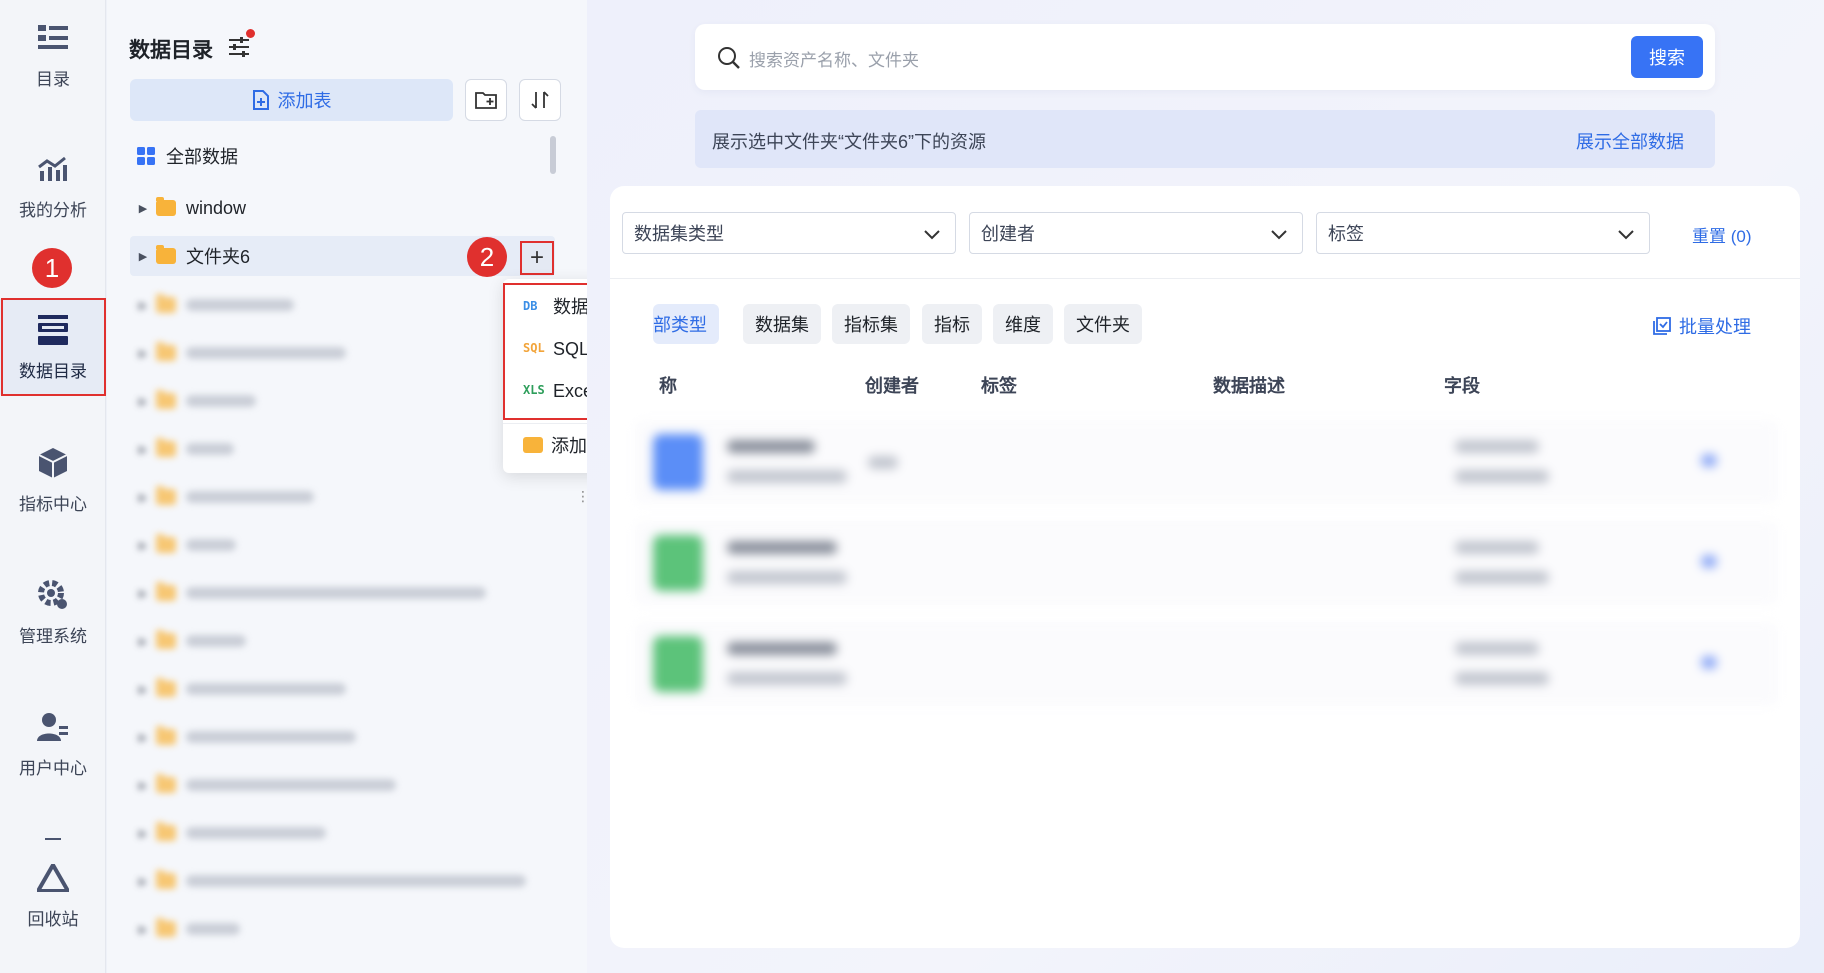  Describe the element at coordinates (171, 50) in the screenshot. I see `panel-title: 数据目录` at that location.